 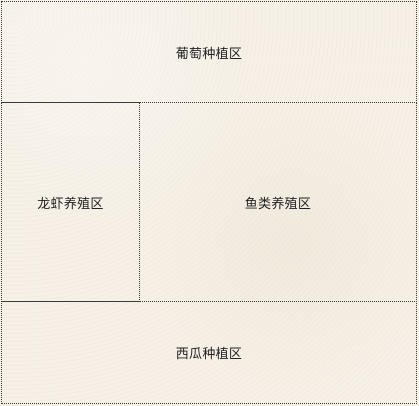 I want to click on fish-zone-label: 鱼类养殖区, so click(x=278, y=204).